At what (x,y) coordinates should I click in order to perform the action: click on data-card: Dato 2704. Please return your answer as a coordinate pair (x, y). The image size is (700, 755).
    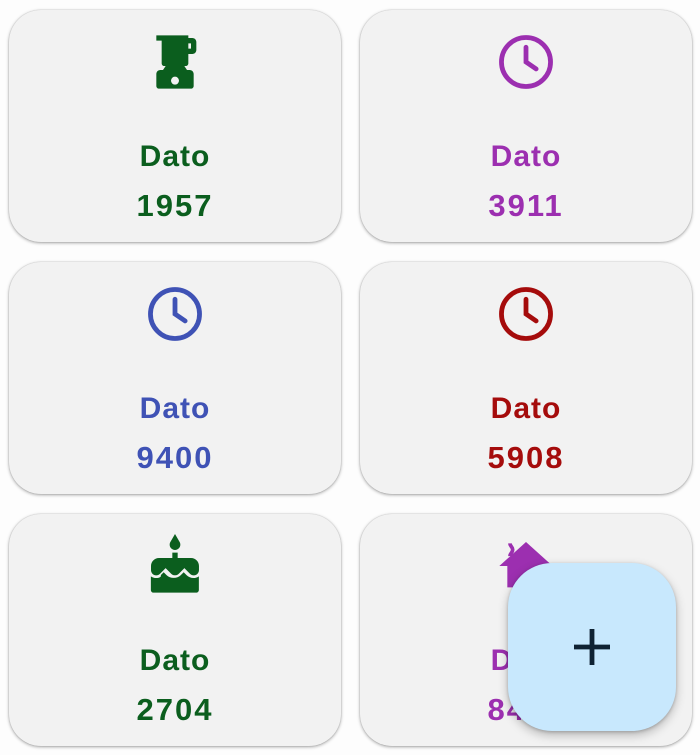
    Looking at the image, I should click on (175, 630).